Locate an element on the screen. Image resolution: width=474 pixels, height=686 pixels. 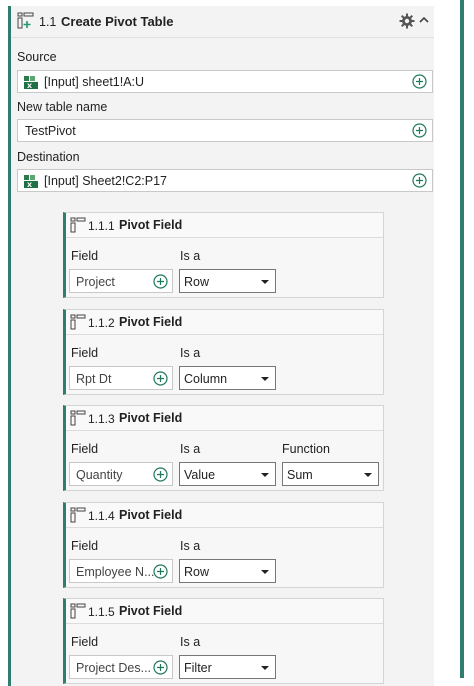
new-table-name-field: TestPivot is located at coordinates (225, 130).